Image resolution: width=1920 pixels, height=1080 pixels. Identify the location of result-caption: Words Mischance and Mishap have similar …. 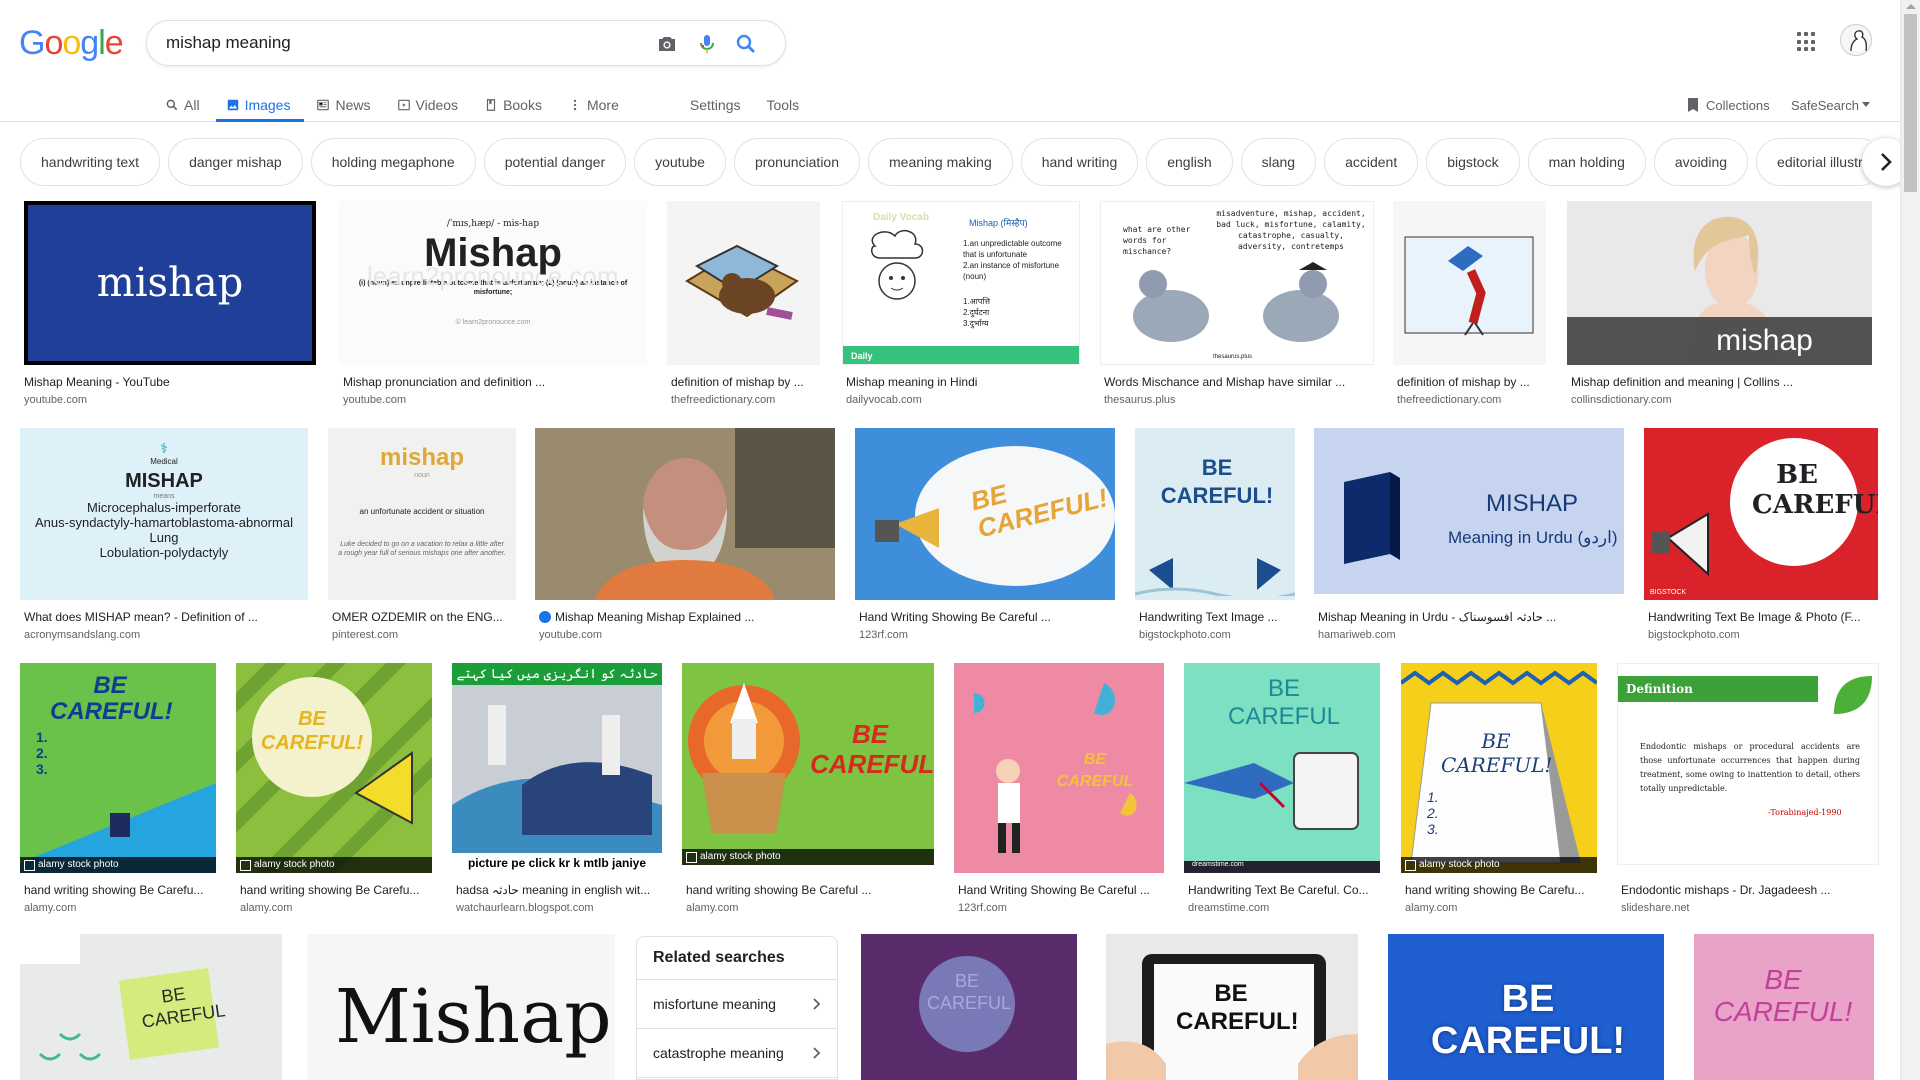
(1225, 382).